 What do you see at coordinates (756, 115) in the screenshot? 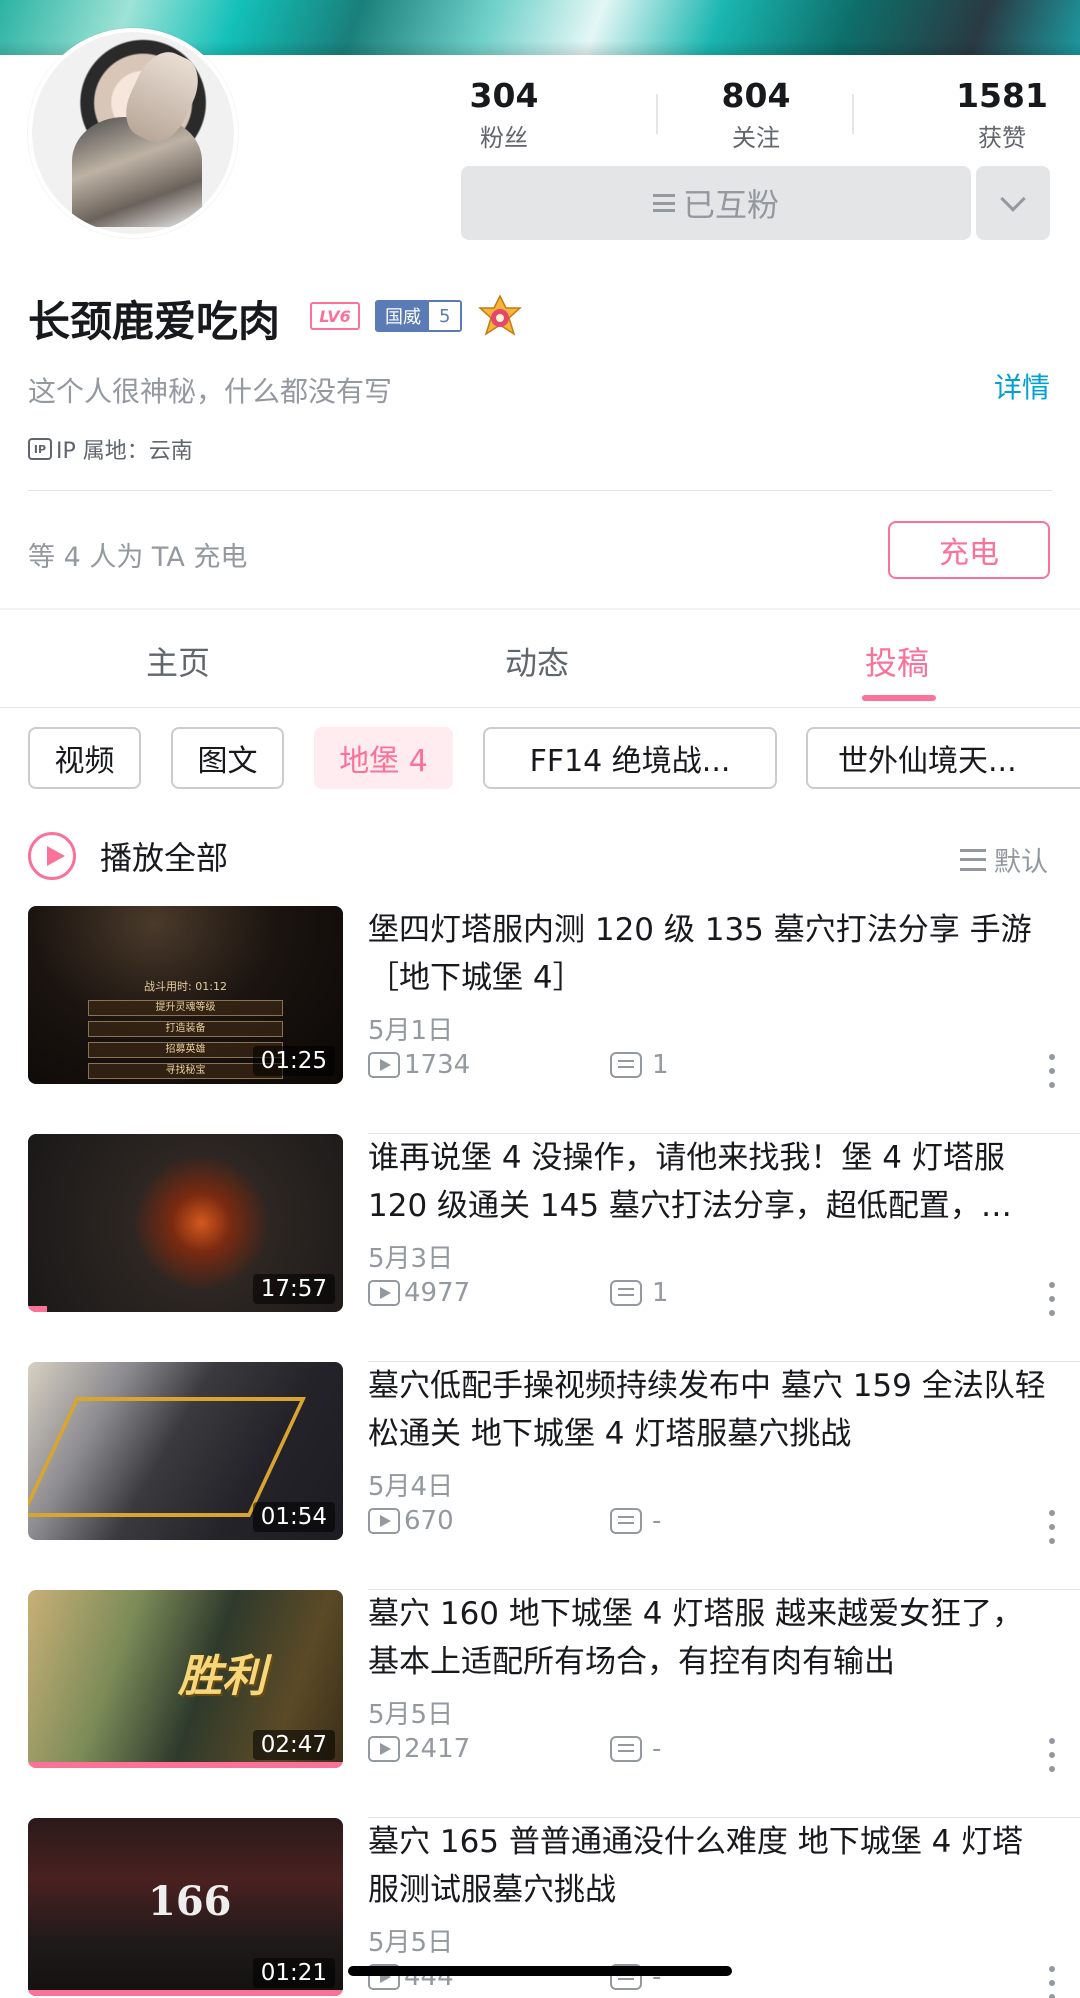
I see `stat-follow: 804 关注` at bounding box center [756, 115].